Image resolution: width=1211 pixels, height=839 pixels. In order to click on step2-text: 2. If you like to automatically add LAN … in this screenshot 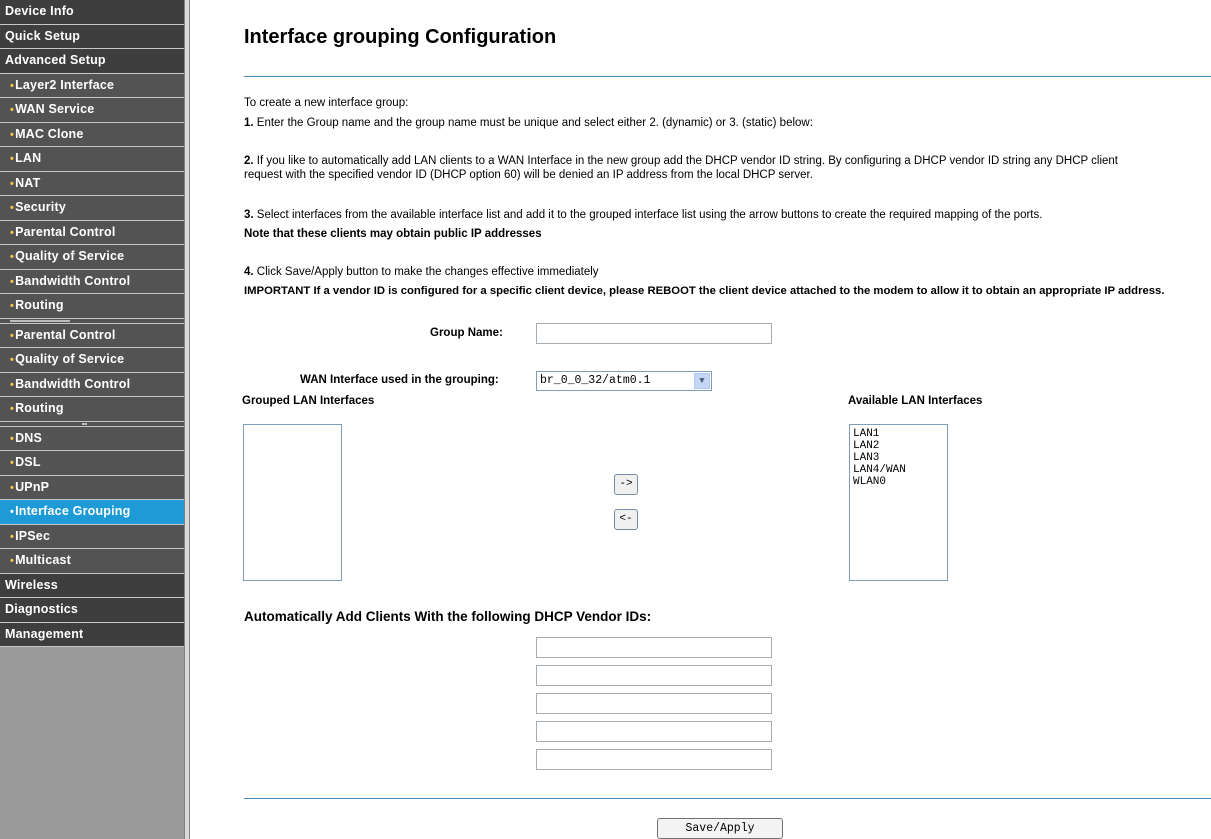, I will do `click(681, 161)`.